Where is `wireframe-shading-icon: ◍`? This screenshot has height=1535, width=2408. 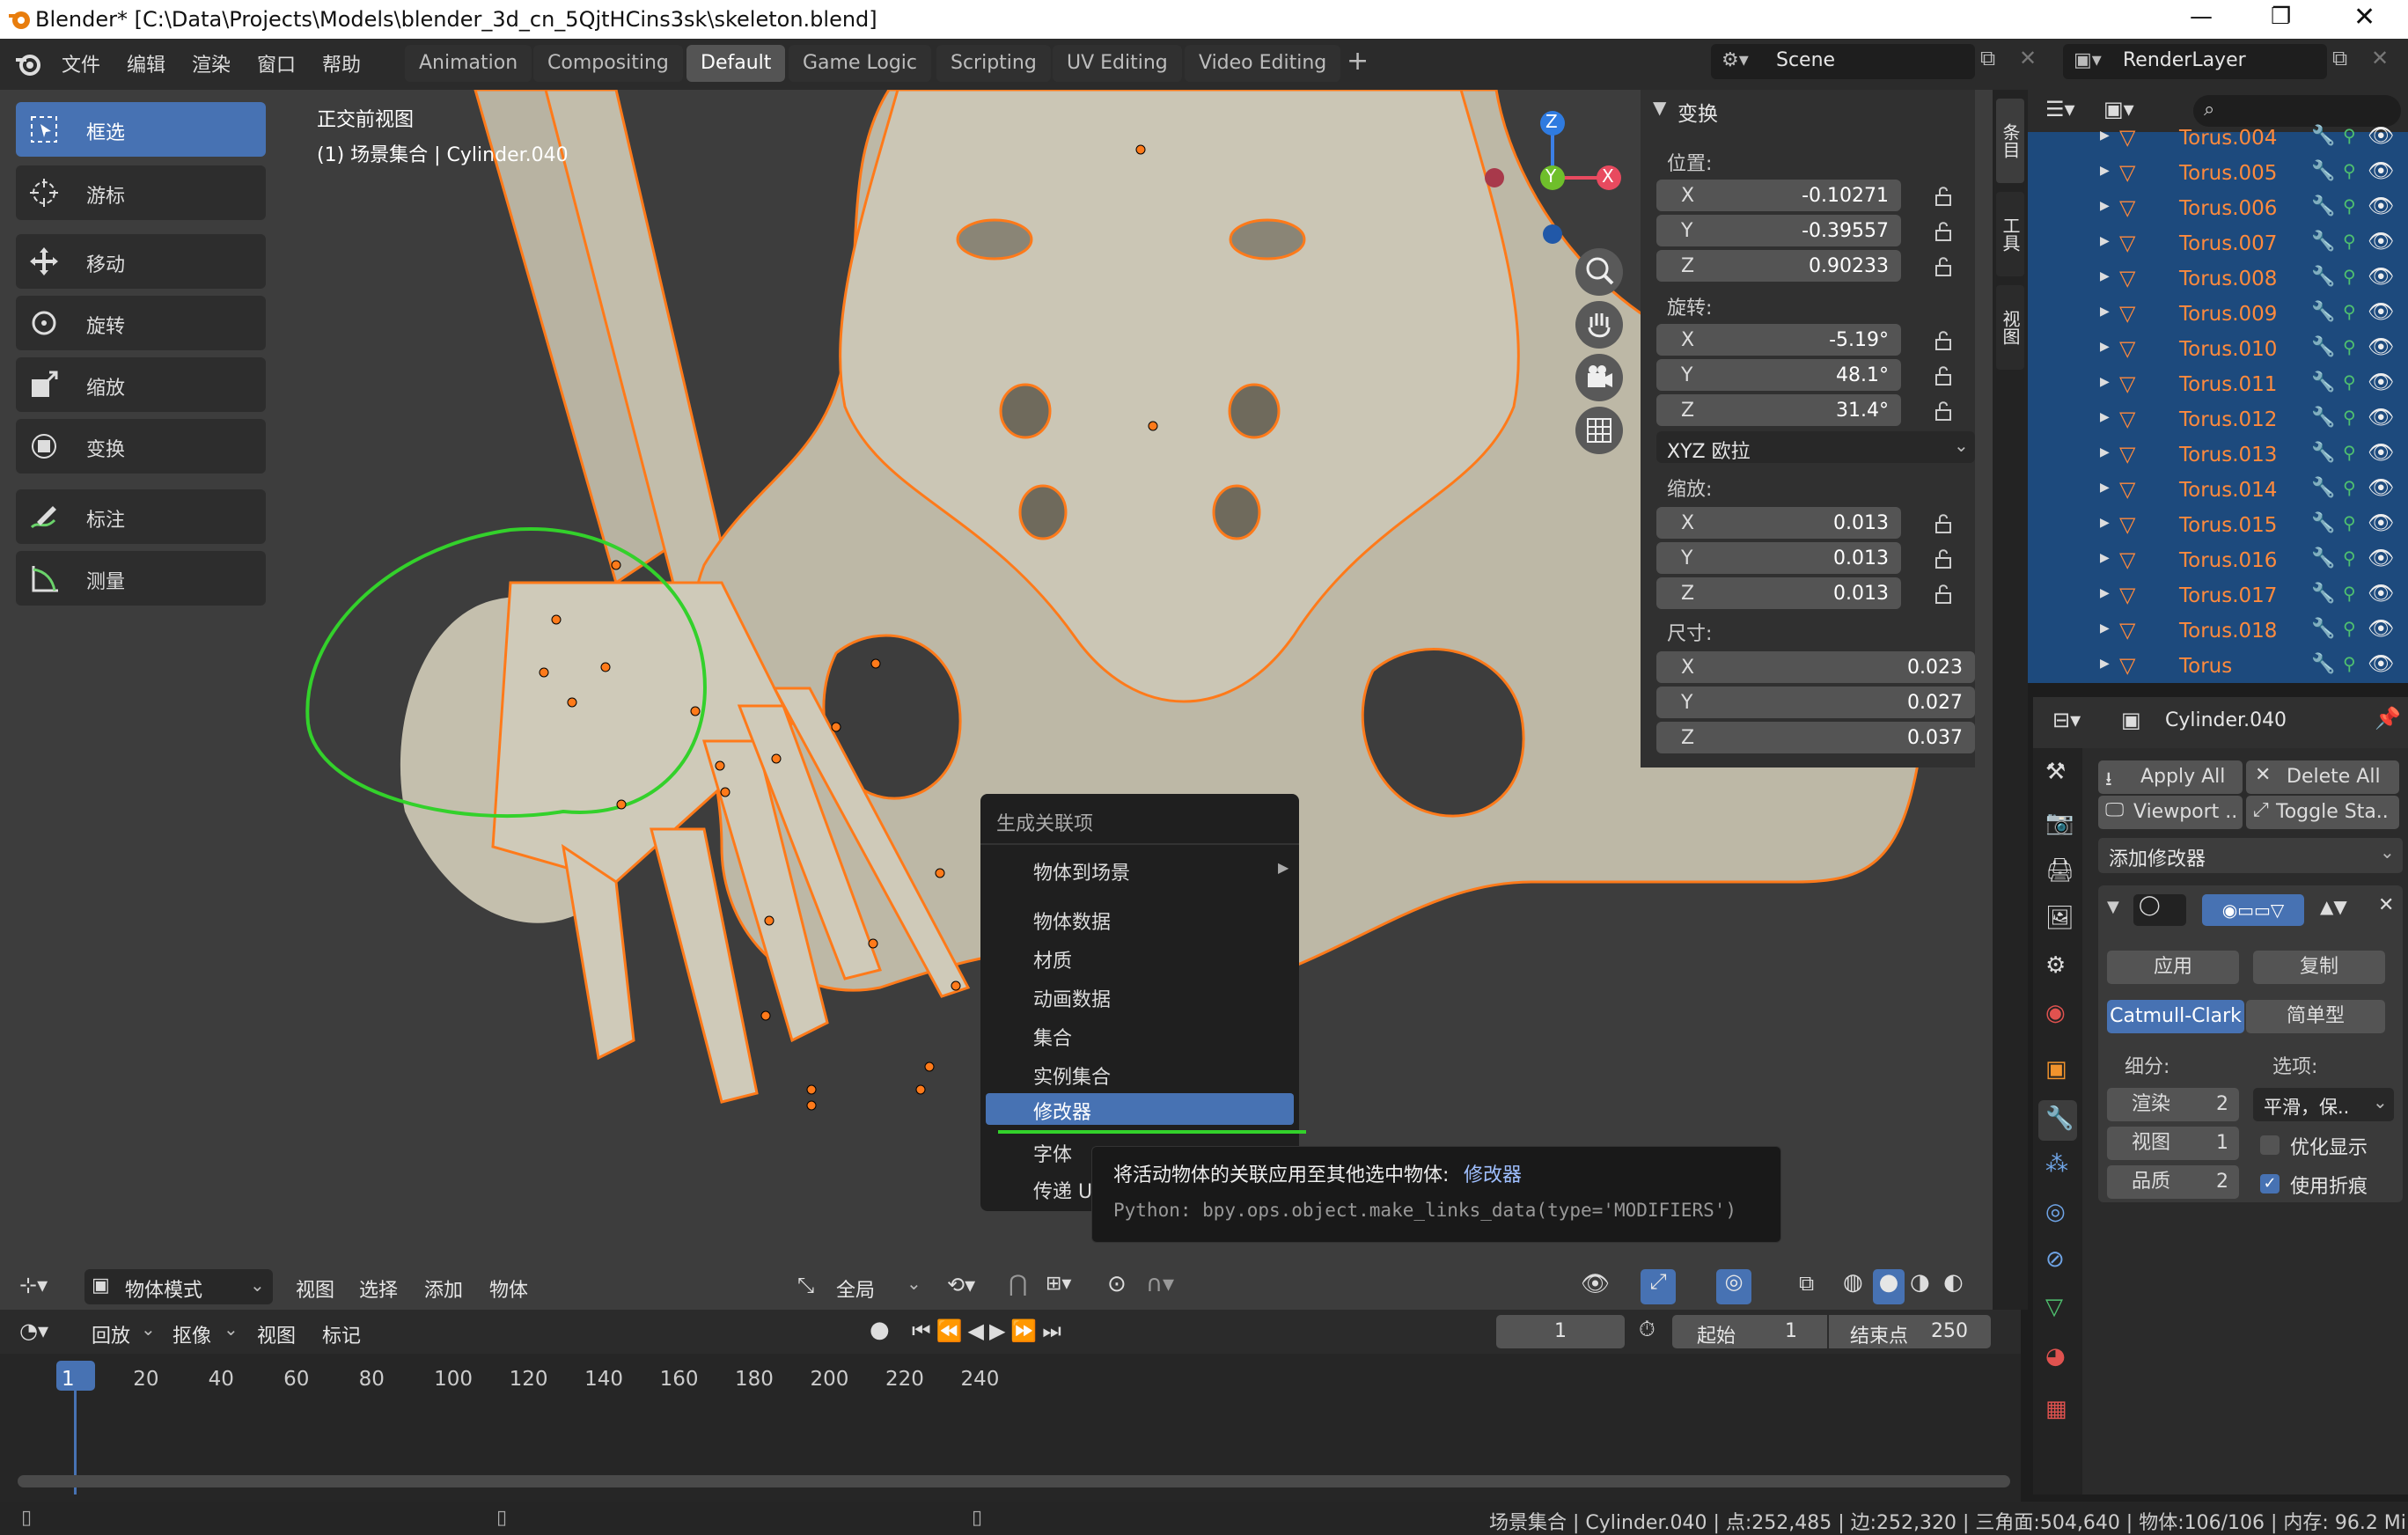 wireframe-shading-icon: ◍ is located at coordinates (1853, 1282).